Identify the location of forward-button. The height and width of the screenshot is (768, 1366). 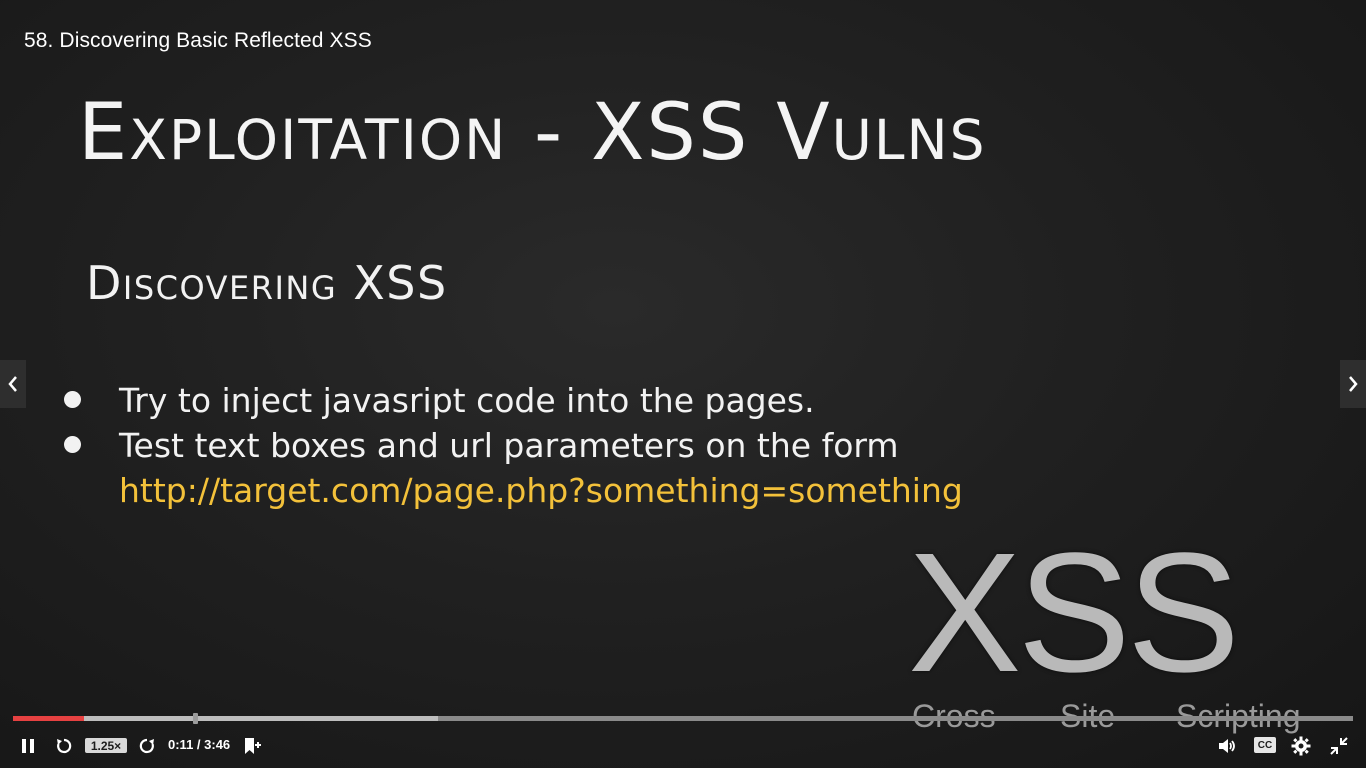
(147, 746).